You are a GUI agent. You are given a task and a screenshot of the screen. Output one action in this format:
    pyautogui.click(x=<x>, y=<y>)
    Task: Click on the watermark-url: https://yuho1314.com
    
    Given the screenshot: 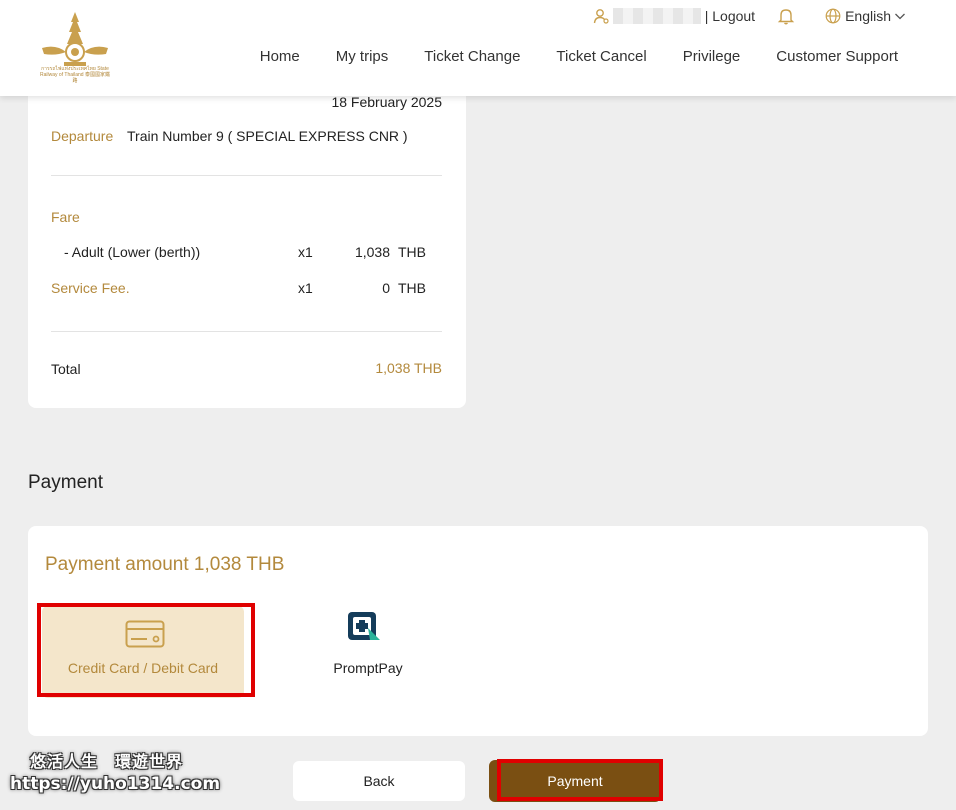 What is the action you would take?
    pyautogui.click(x=115, y=784)
    